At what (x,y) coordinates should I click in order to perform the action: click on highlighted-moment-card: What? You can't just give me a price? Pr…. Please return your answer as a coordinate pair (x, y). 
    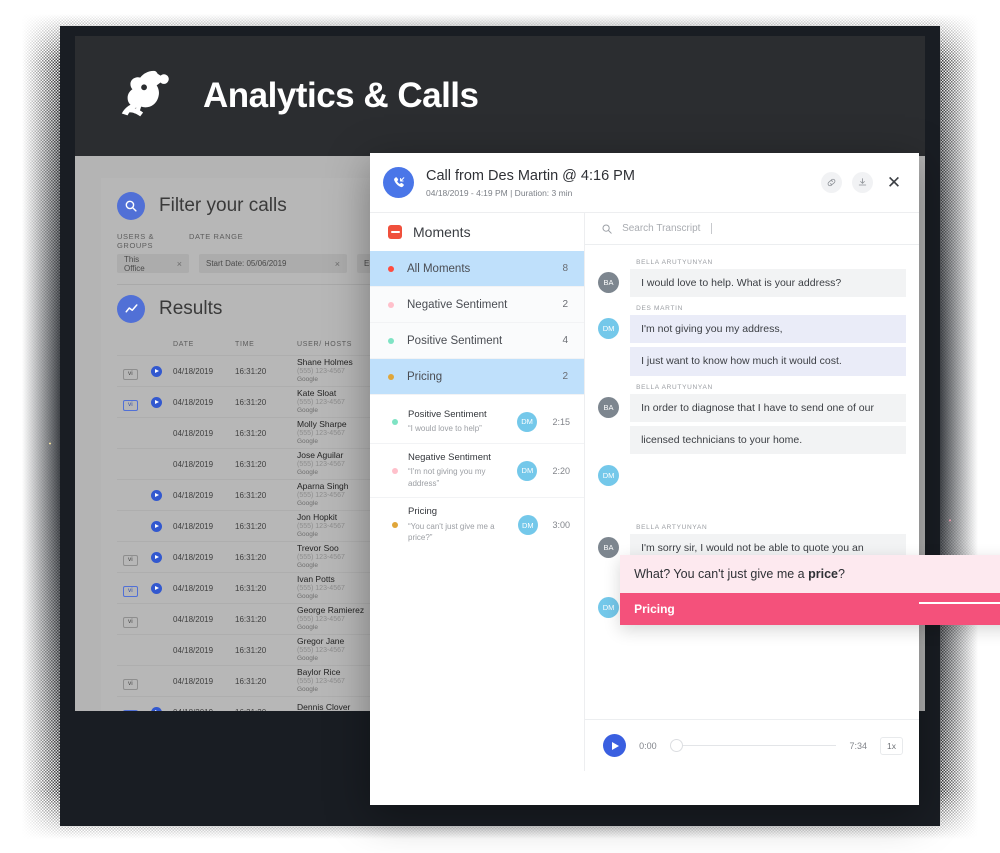
    Looking at the image, I should click on (810, 590).